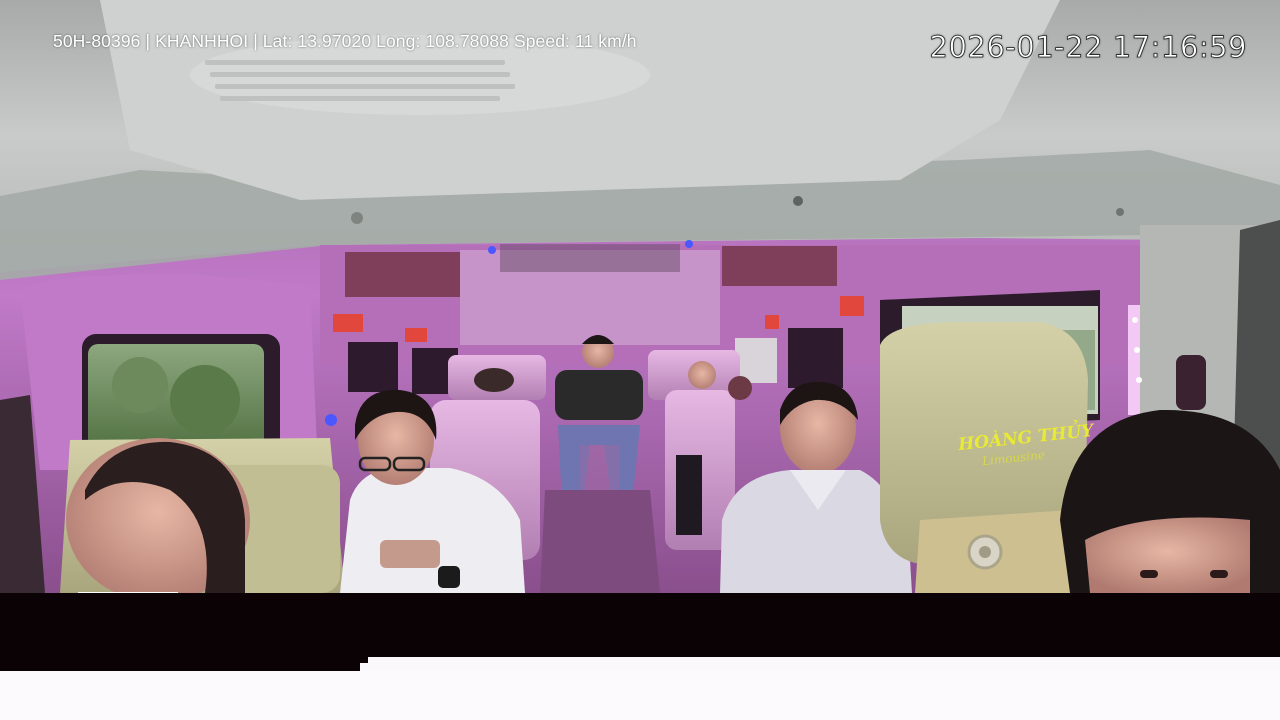 The width and height of the screenshot is (1280, 720). I want to click on white-bar, so click(640, 695).